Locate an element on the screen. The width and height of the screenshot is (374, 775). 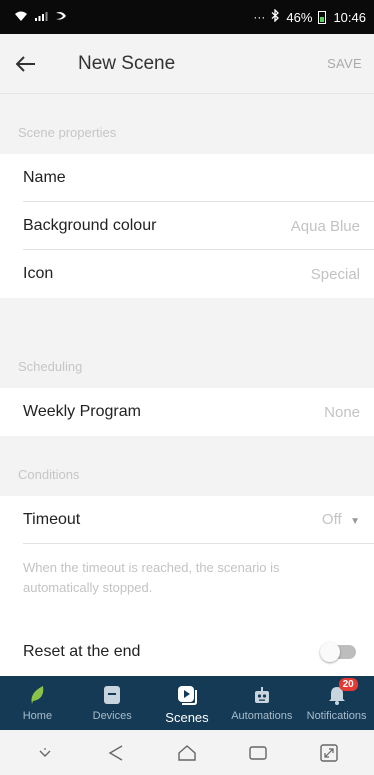
background-colour-label: Background colour is located at coordinates (90, 225).